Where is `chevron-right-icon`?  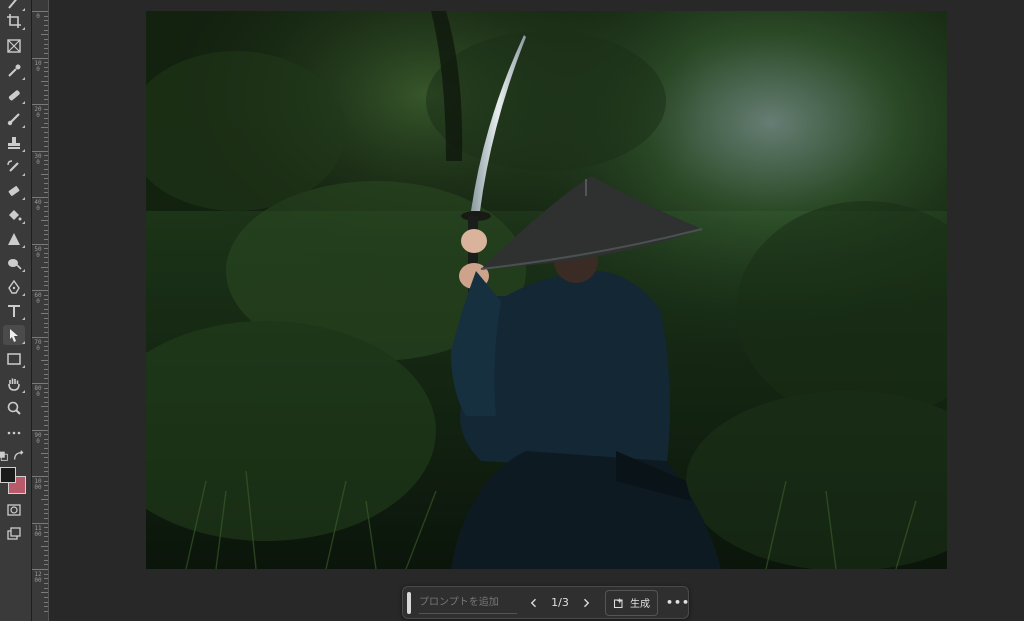 chevron-right-icon is located at coordinates (587, 602).